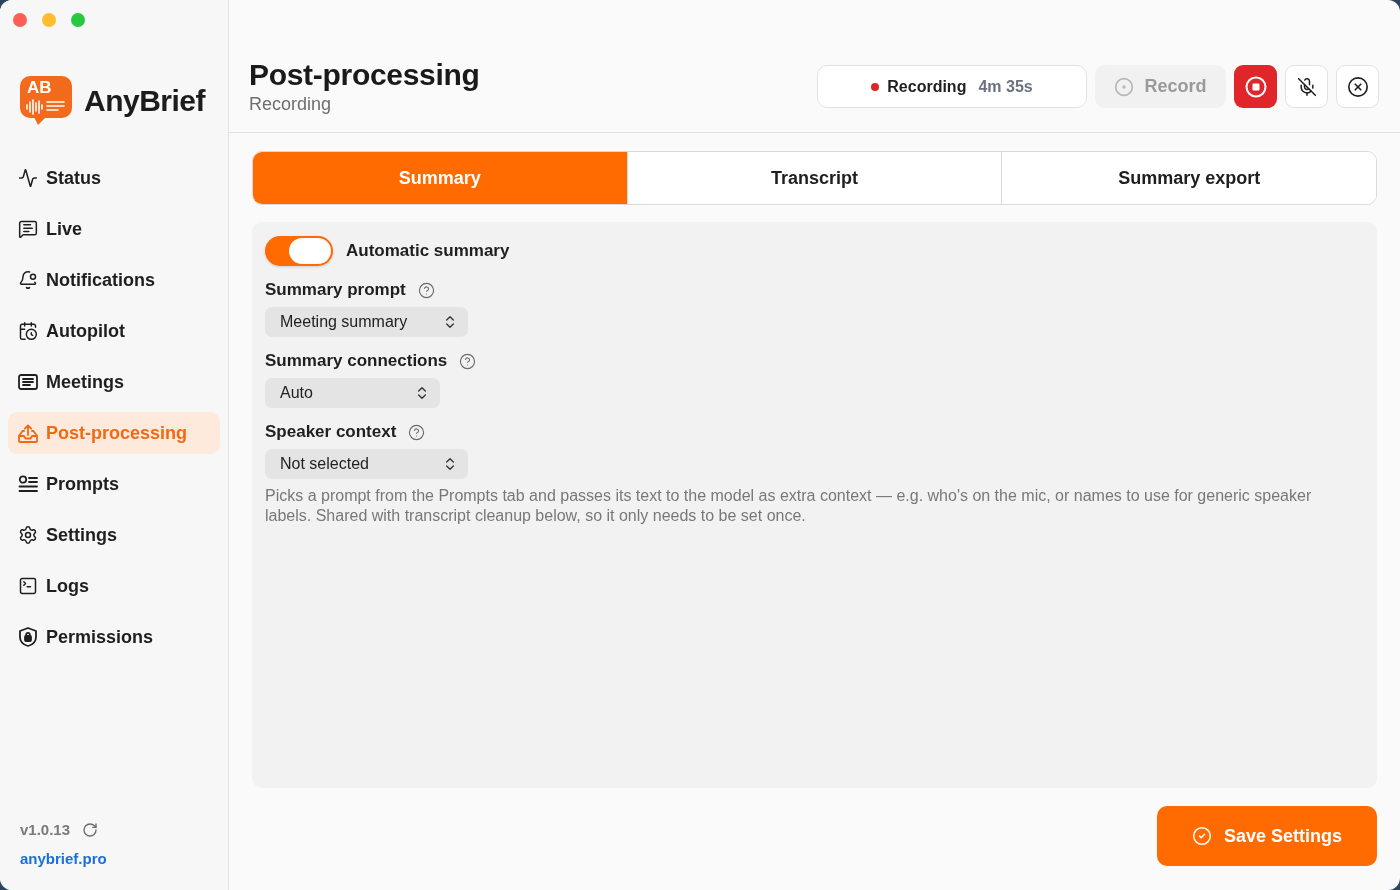 The image size is (1400, 890). Describe the element at coordinates (28, 433) in the screenshot. I see `tray-upload-icon` at that location.